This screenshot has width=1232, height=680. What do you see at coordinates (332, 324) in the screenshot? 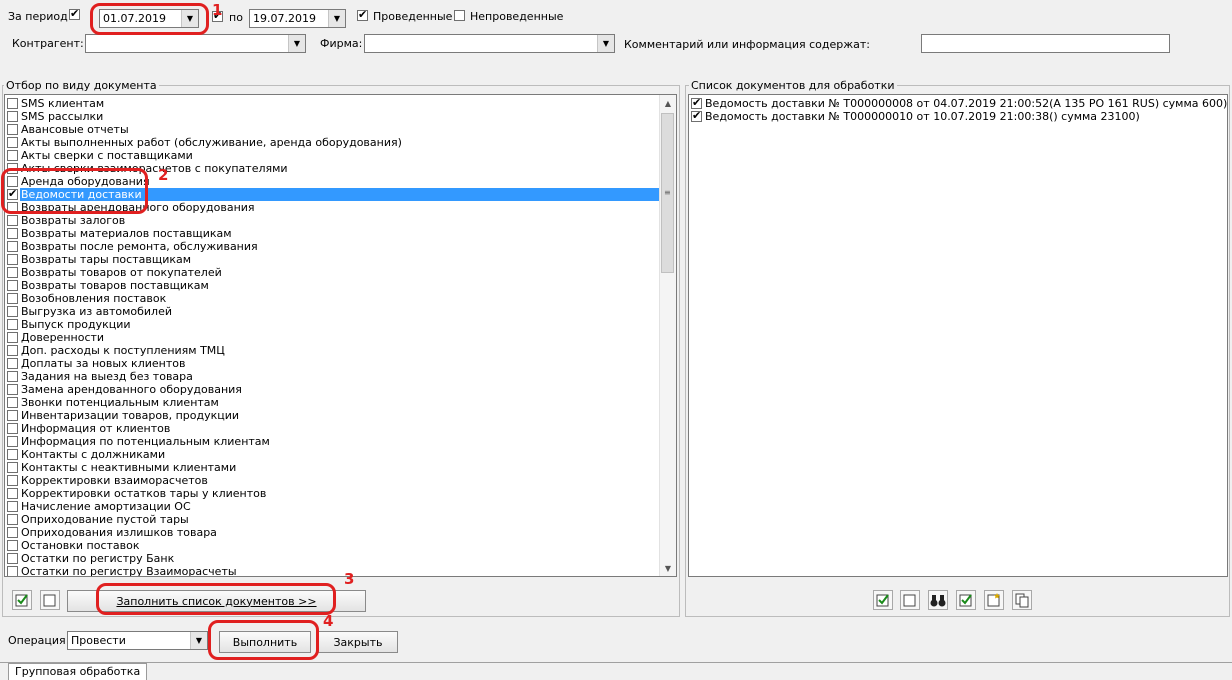
I see `doc-type-item: Выпуск продукции` at bounding box center [332, 324].